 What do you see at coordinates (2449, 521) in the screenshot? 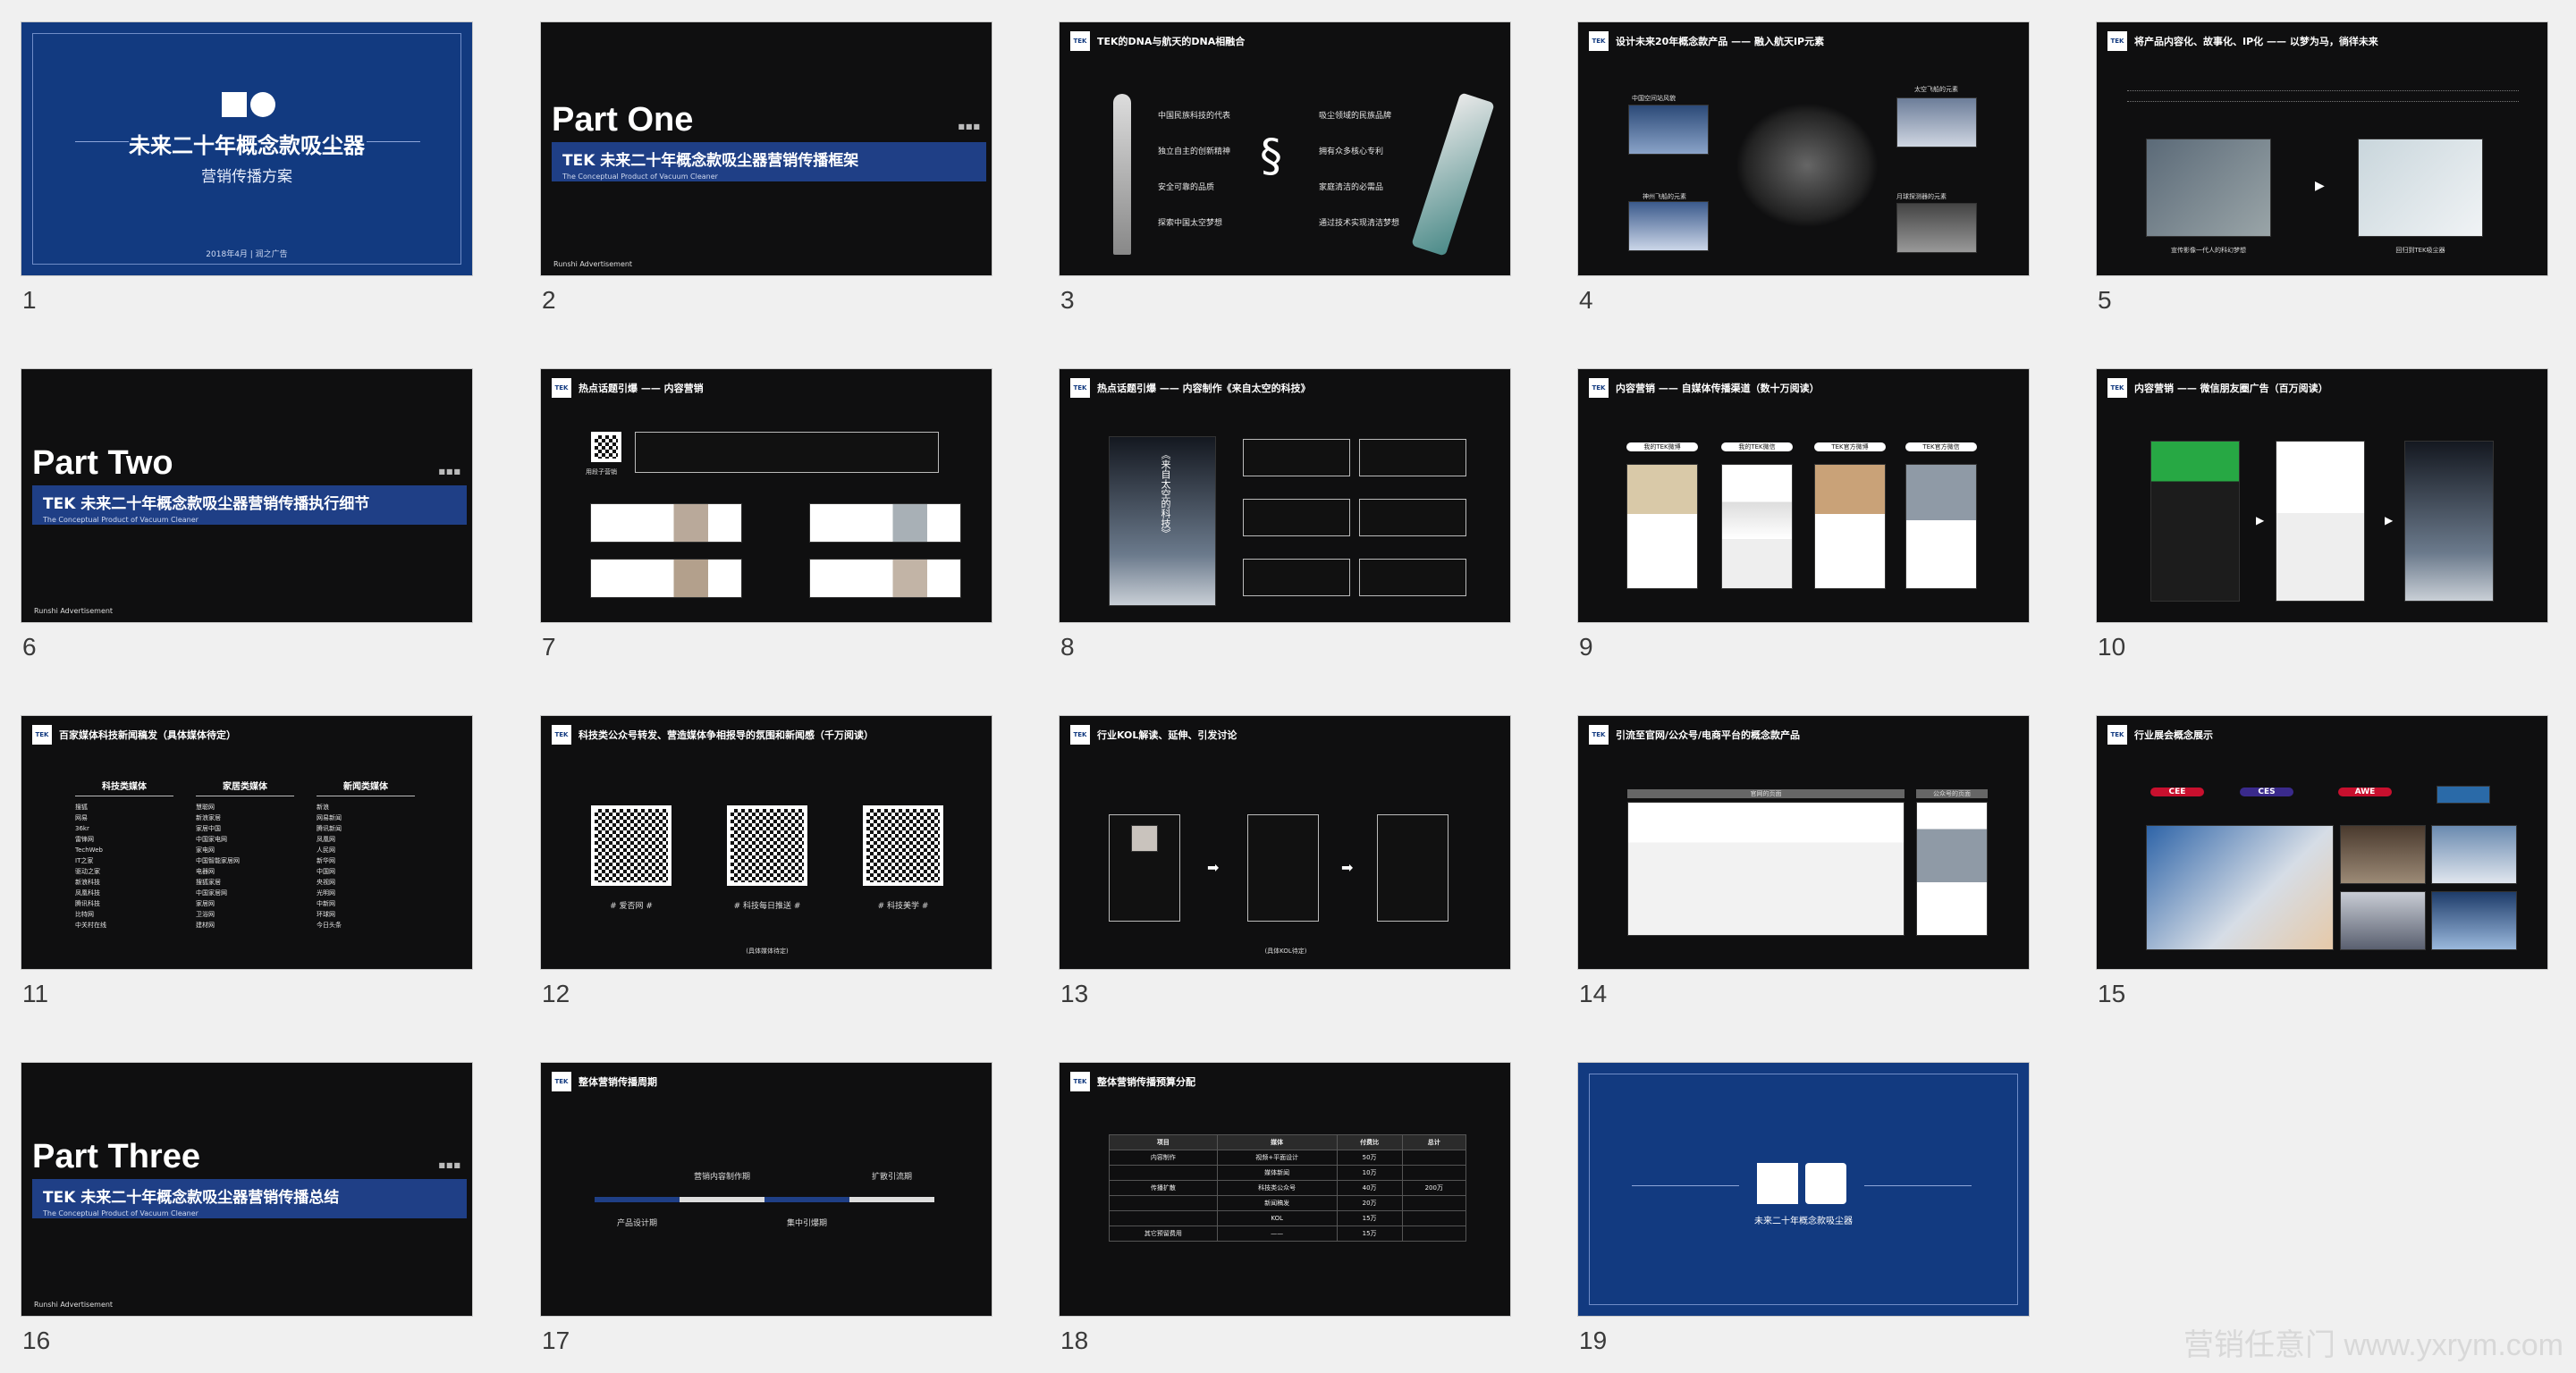
I see `landing-page-image` at bounding box center [2449, 521].